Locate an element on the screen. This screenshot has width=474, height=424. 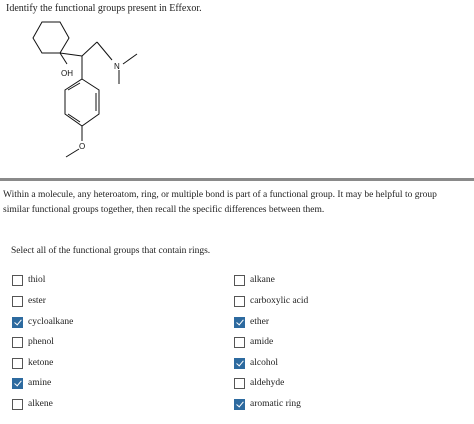
option-ester: ester is located at coordinates (29, 301).